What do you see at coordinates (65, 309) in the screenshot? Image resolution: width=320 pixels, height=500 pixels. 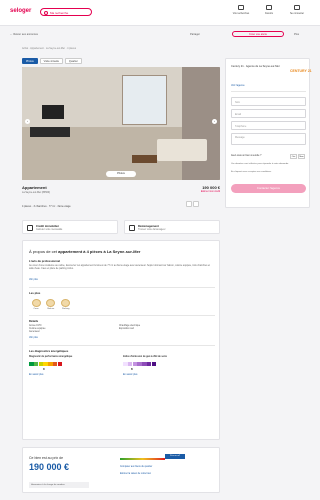 I see `plus-item-parking-label: Parking` at bounding box center [65, 309].